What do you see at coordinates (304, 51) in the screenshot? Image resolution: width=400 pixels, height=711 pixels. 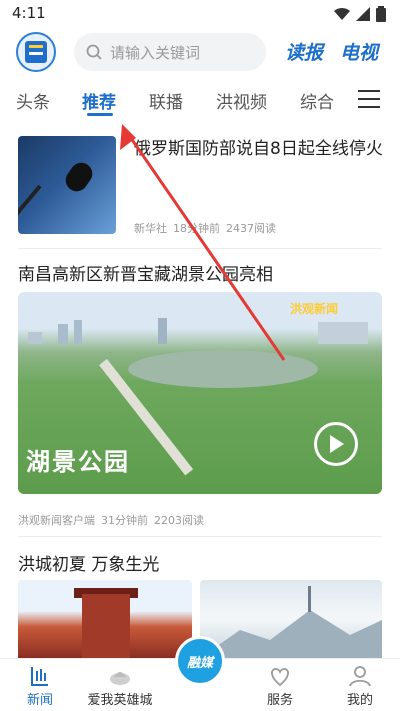 I see `read-newspaper-button: 读报` at bounding box center [304, 51].